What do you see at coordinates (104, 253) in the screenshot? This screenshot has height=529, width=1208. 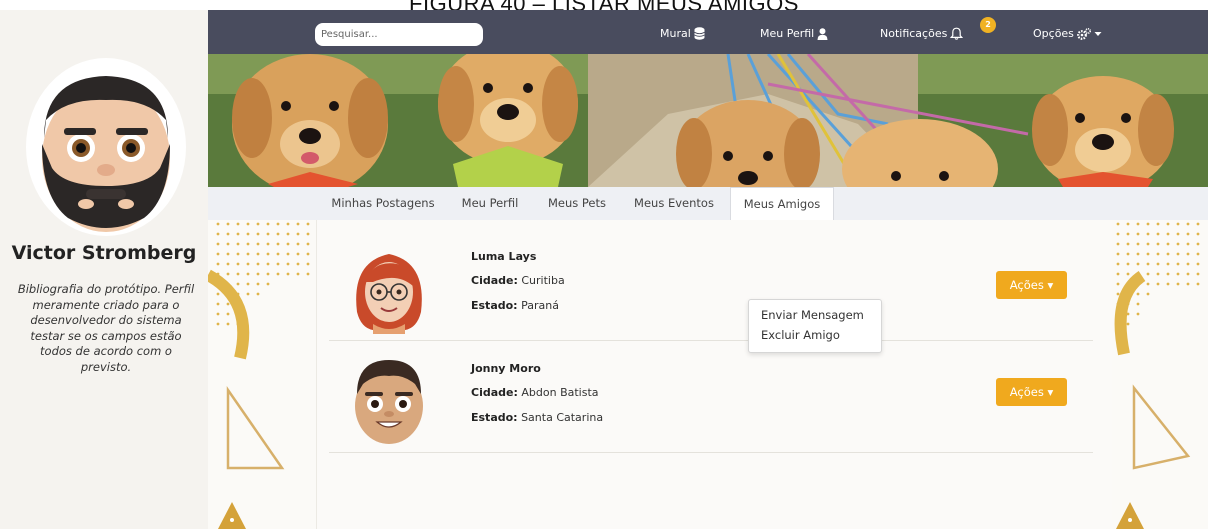 I see `profile-name: Victor Stromberg` at bounding box center [104, 253].